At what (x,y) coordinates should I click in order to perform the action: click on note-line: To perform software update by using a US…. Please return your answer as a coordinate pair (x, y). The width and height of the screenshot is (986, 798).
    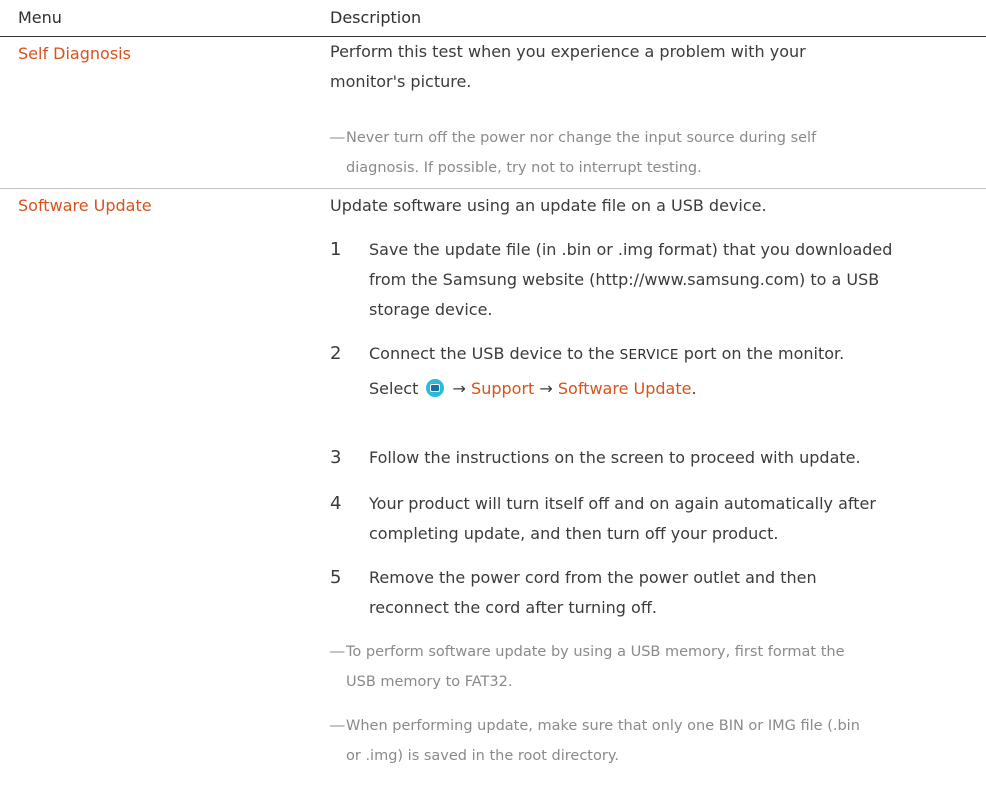
    Looking at the image, I should click on (595, 652).